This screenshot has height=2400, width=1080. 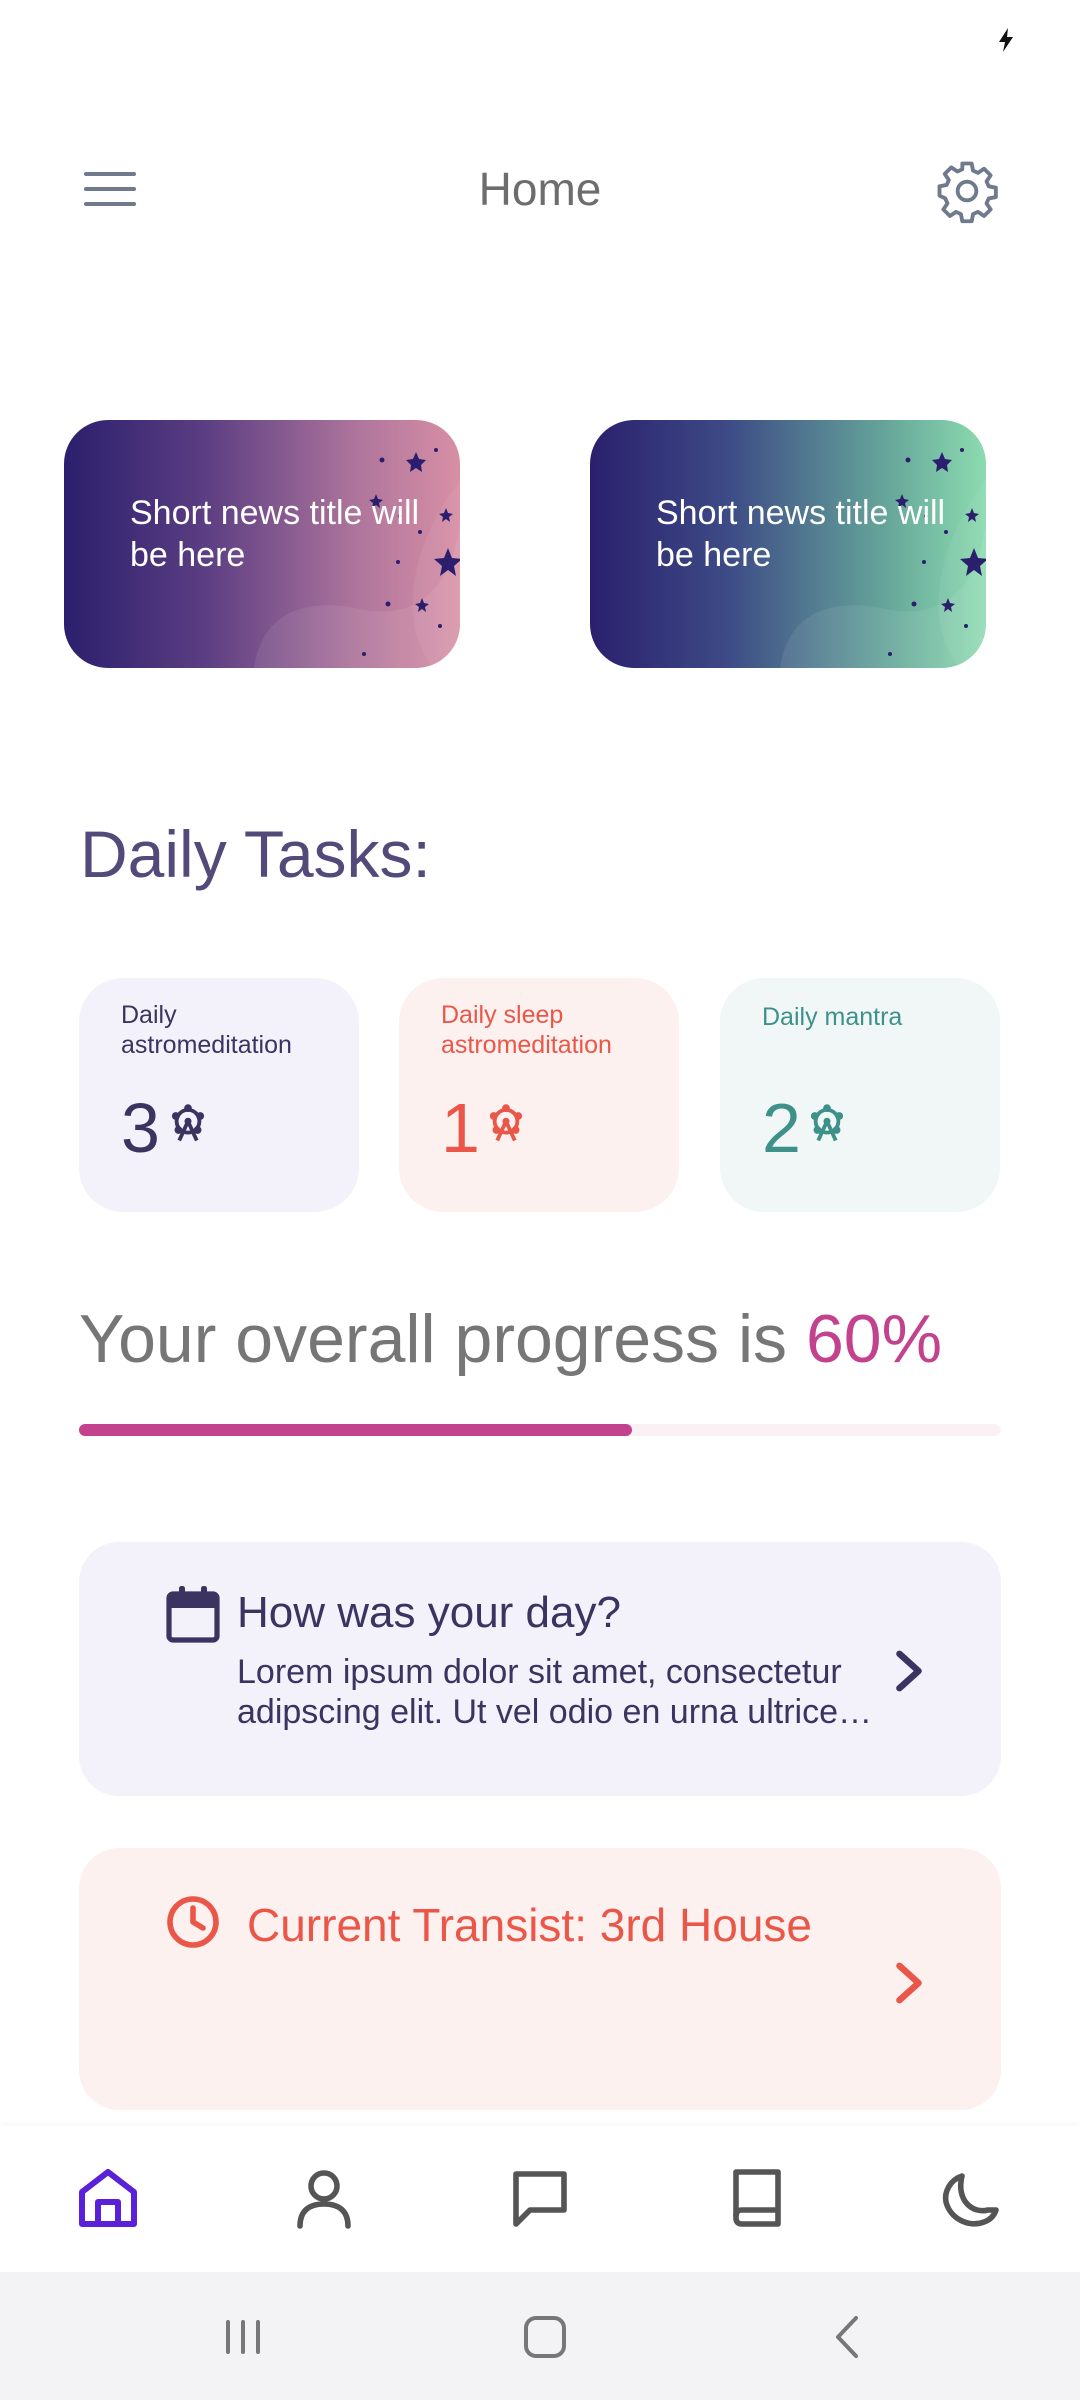 What do you see at coordinates (460, 1128) in the screenshot?
I see `task-count: 1` at bounding box center [460, 1128].